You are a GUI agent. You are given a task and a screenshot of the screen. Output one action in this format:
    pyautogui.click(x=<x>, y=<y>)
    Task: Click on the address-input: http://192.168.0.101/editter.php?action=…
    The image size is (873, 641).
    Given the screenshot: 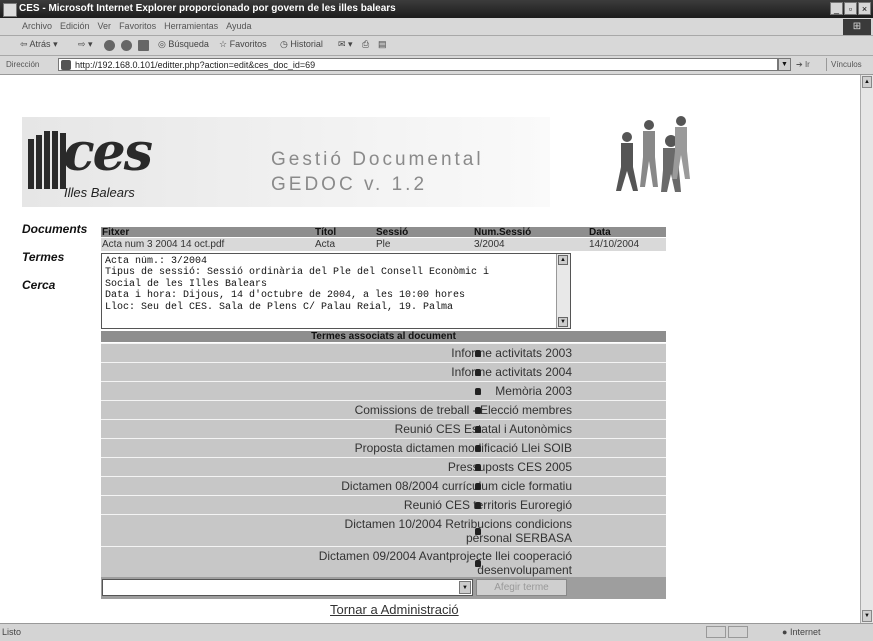 What is the action you would take?
    pyautogui.click(x=418, y=64)
    